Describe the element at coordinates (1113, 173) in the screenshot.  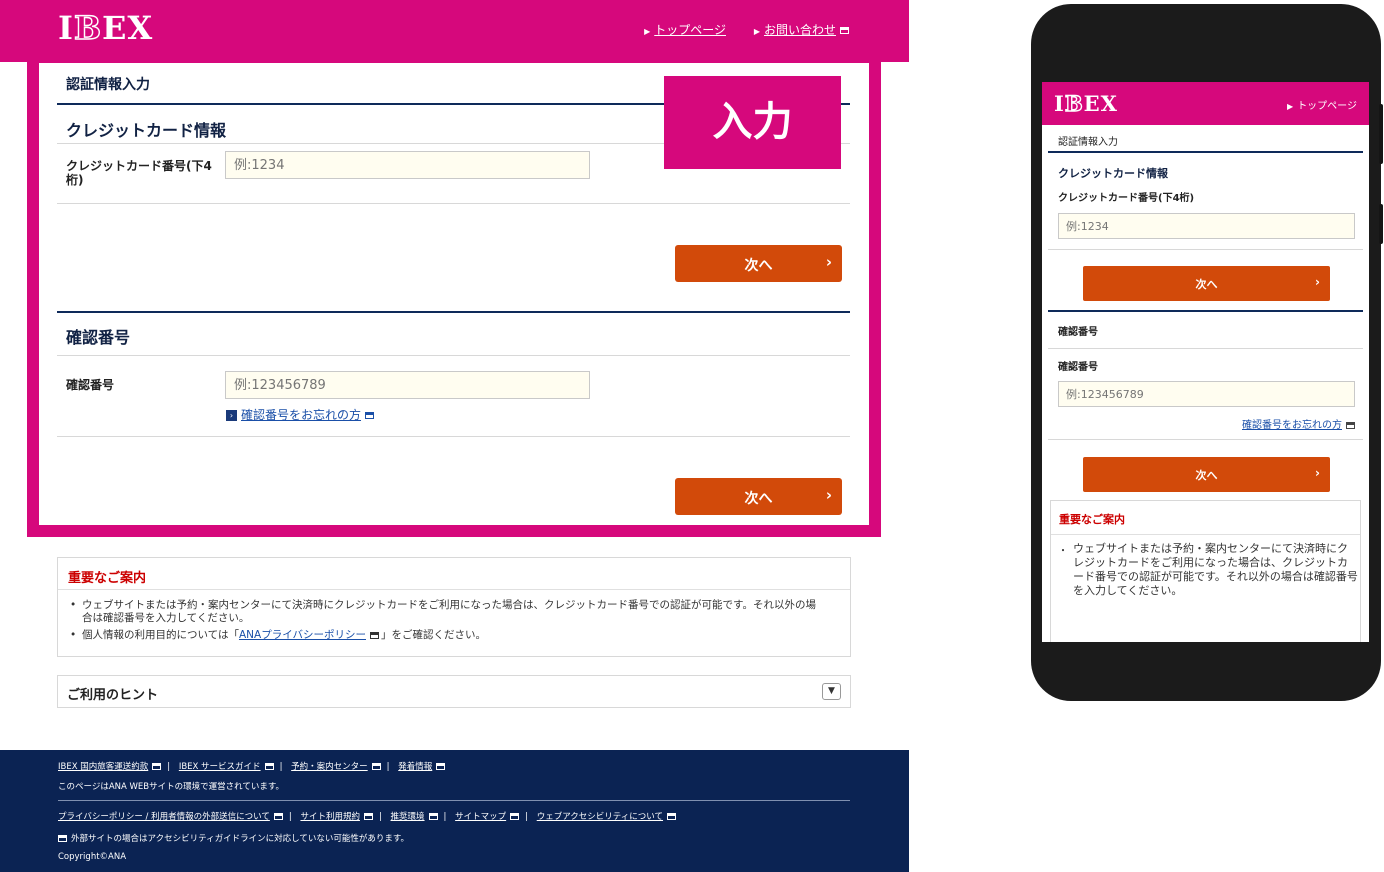
I see `mobile-credit-title: クレジットカード情報` at that location.